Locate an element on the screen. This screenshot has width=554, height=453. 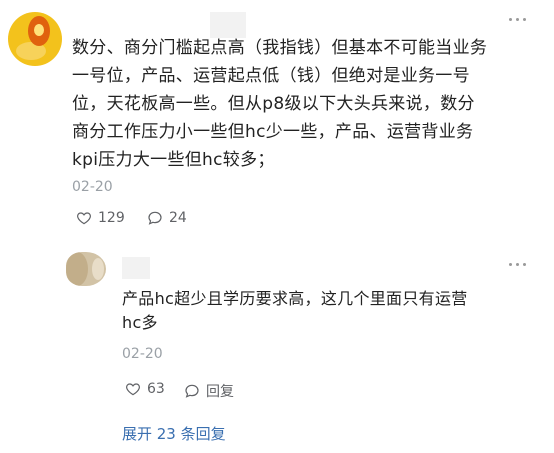
reply-button: 回复 is located at coordinates (209, 391).